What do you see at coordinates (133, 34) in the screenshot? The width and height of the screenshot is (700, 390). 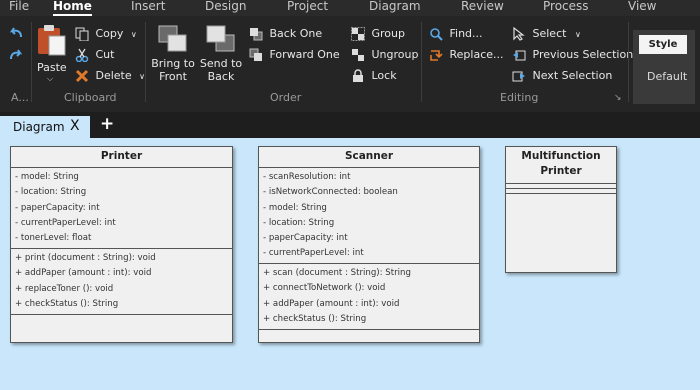 I see `chevron-down-icon: ∨` at bounding box center [133, 34].